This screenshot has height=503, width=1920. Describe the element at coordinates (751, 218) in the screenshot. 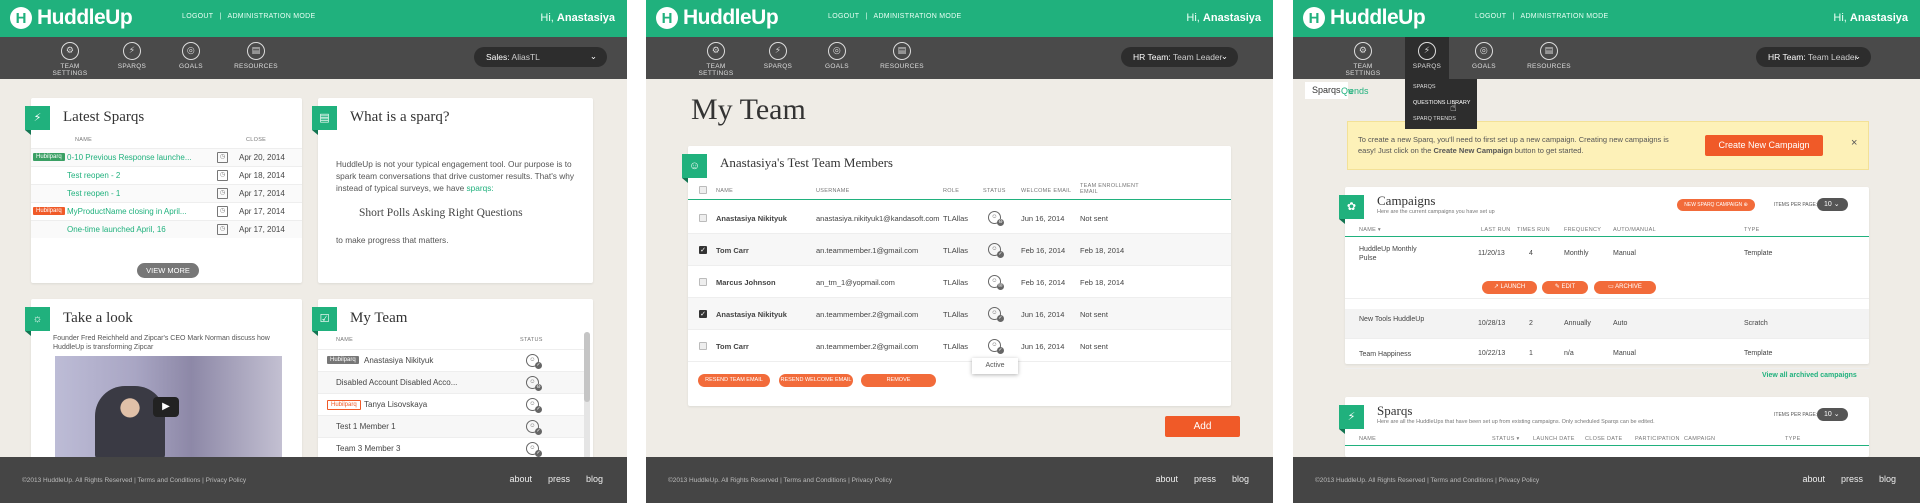

I see `member-name: Anastasiya Nikityuk` at that location.